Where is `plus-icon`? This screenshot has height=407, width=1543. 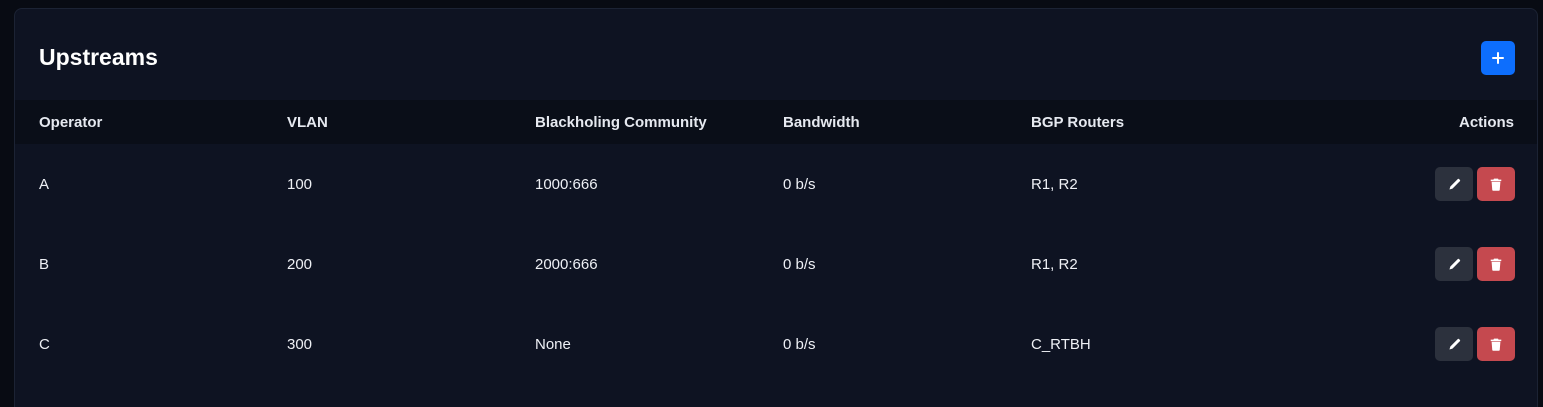
plus-icon is located at coordinates (1498, 58).